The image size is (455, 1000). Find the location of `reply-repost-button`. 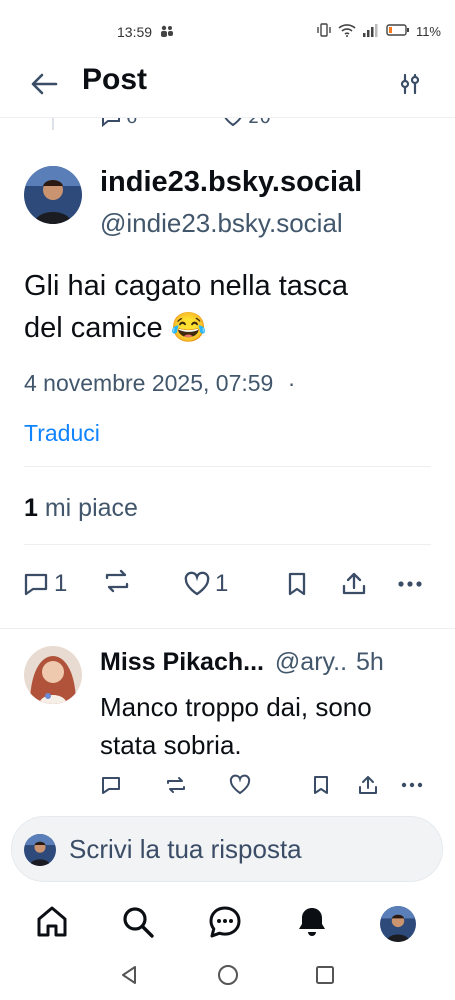

reply-repost-button is located at coordinates (176, 787).